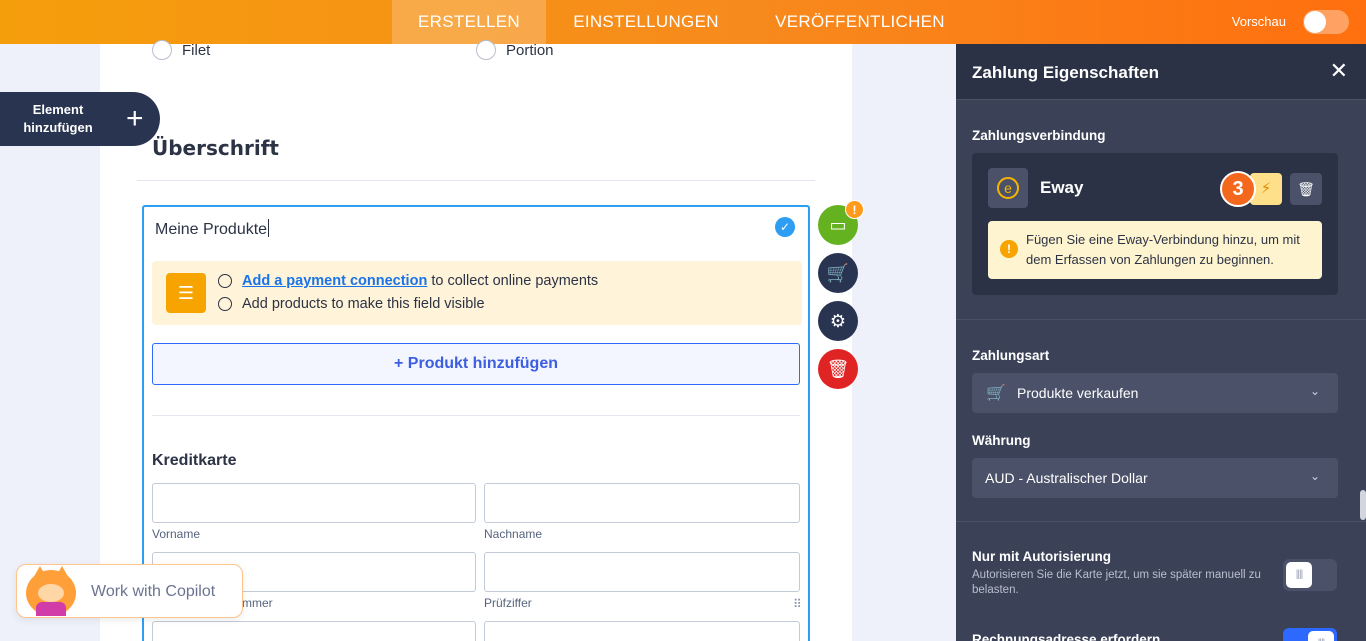 The height and width of the screenshot is (641, 1366). Describe the element at coordinates (176, 534) in the screenshot. I see `first-name-label: Vorname` at that location.